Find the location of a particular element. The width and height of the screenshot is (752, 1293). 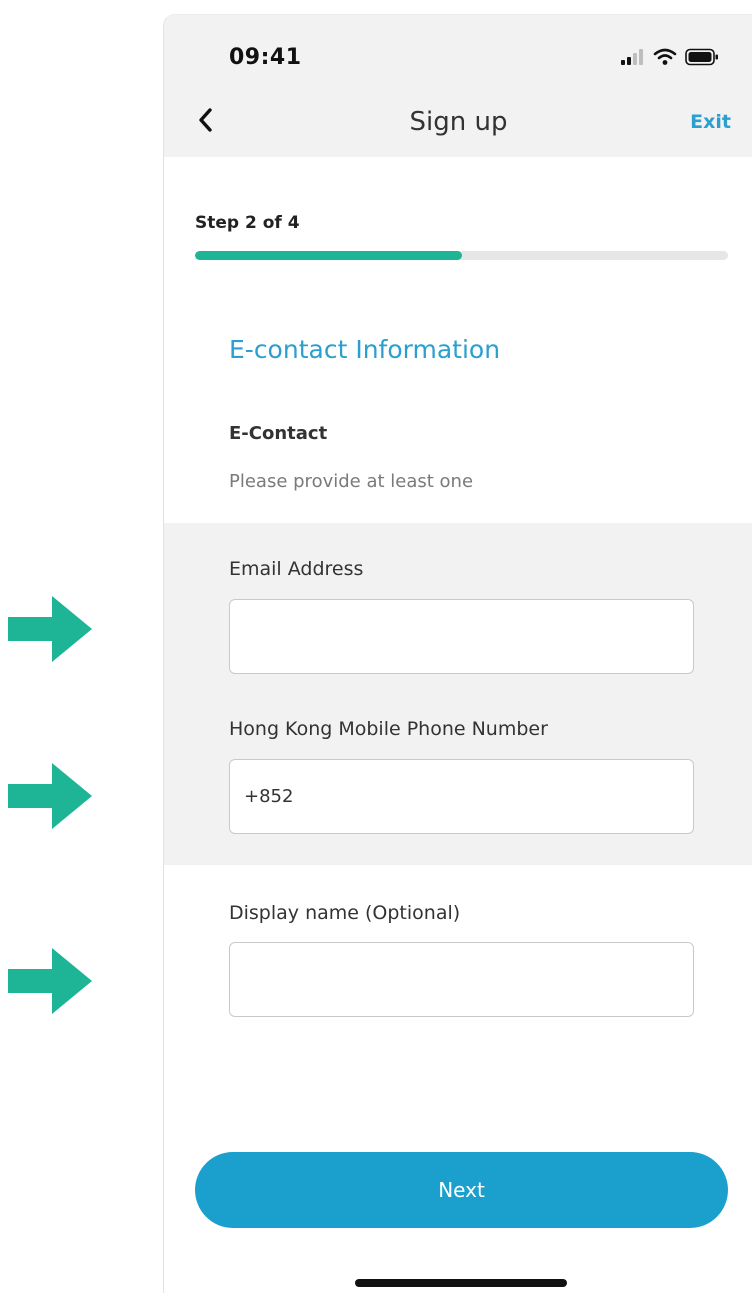

wifi-icon is located at coordinates (665, 56).